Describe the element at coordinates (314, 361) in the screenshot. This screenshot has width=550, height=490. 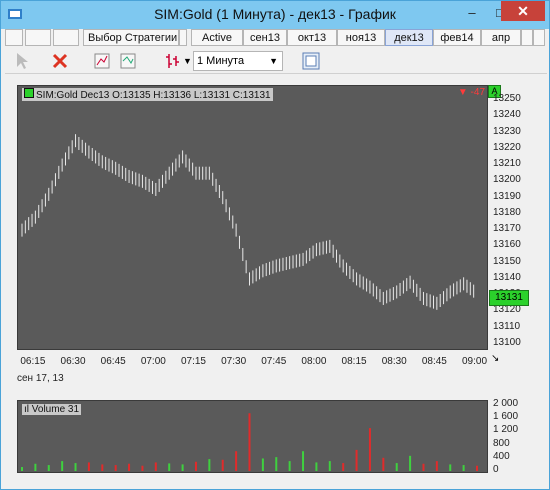
I see `time-tick-label: 08:00` at that location.